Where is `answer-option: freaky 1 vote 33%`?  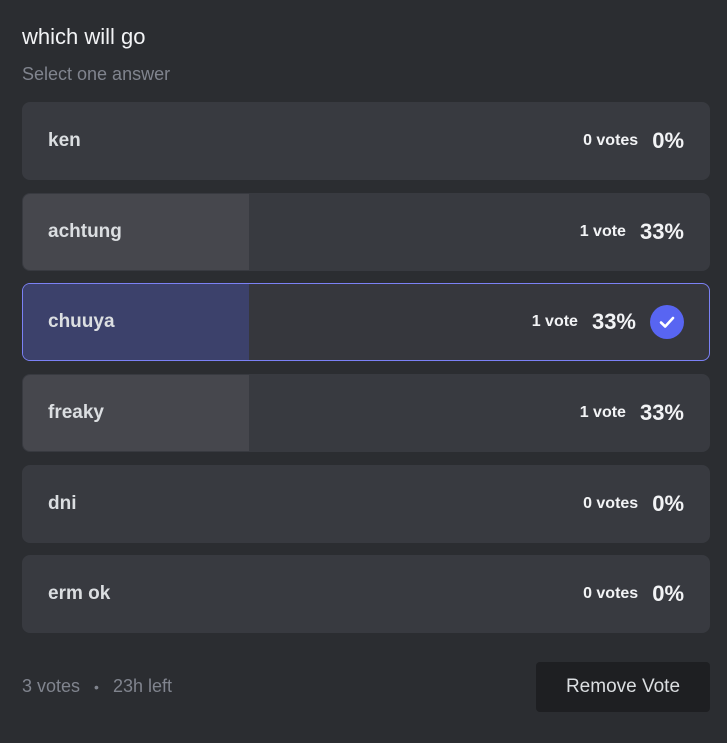 answer-option: freaky 1 vote 33% is located at coordinates (366, 413).